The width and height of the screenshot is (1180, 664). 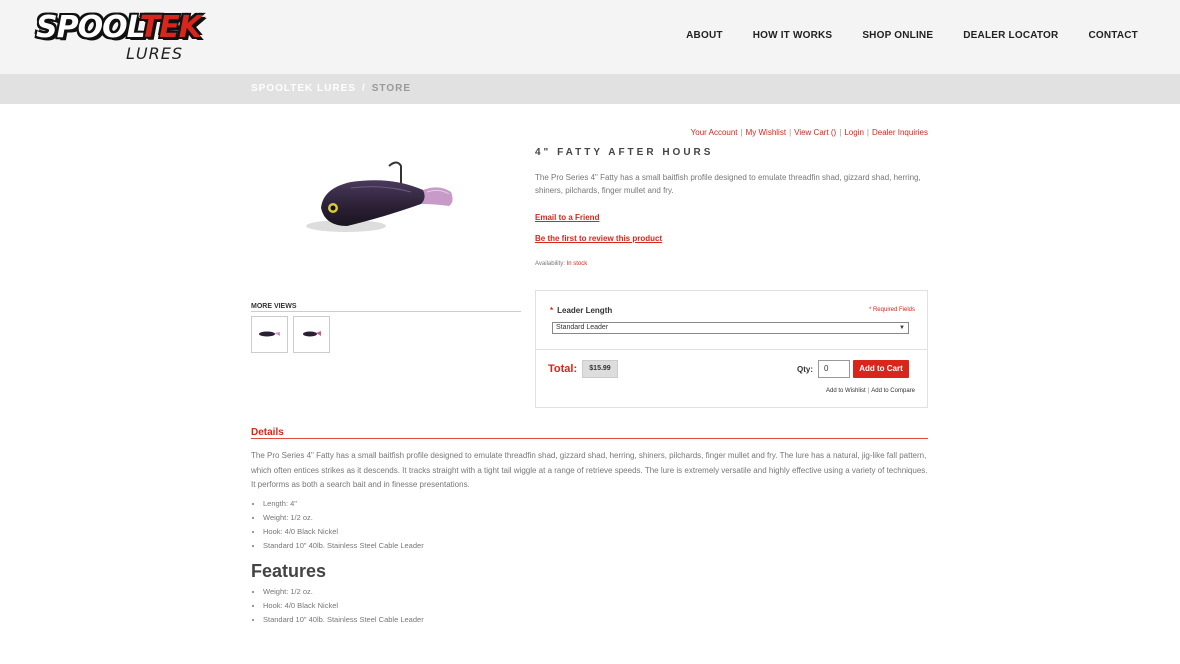 I want to click on qty-label: Qty:, so click(x=805, y=369).